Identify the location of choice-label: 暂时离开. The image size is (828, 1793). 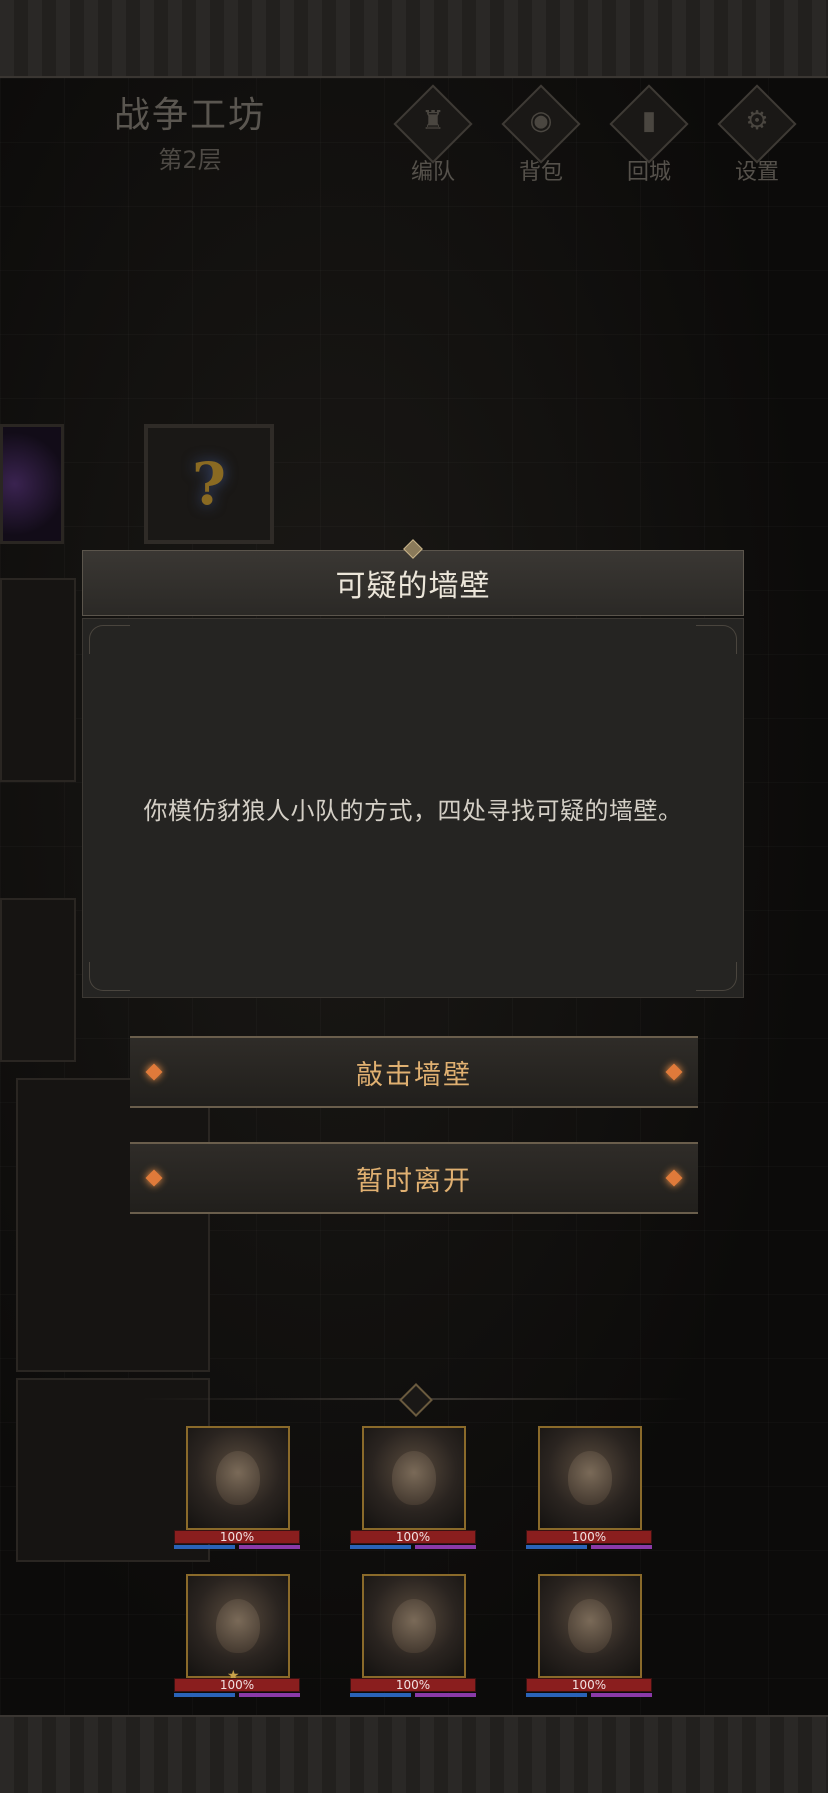
(414, 1181).